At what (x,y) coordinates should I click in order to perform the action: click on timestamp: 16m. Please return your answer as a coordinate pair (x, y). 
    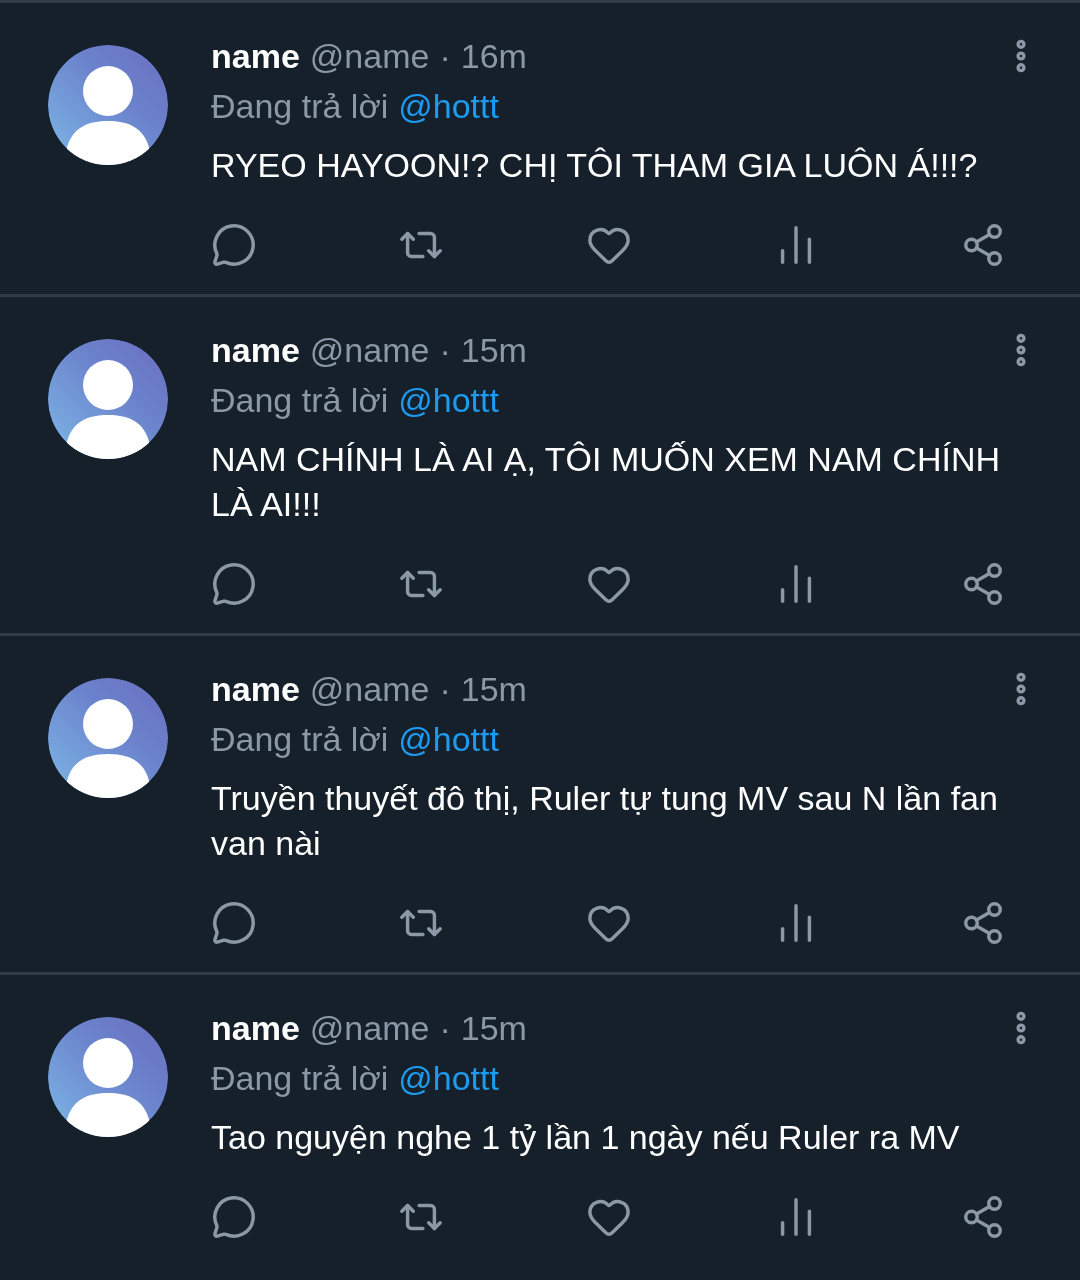
    Looking at the image, I should click on (493, 56).